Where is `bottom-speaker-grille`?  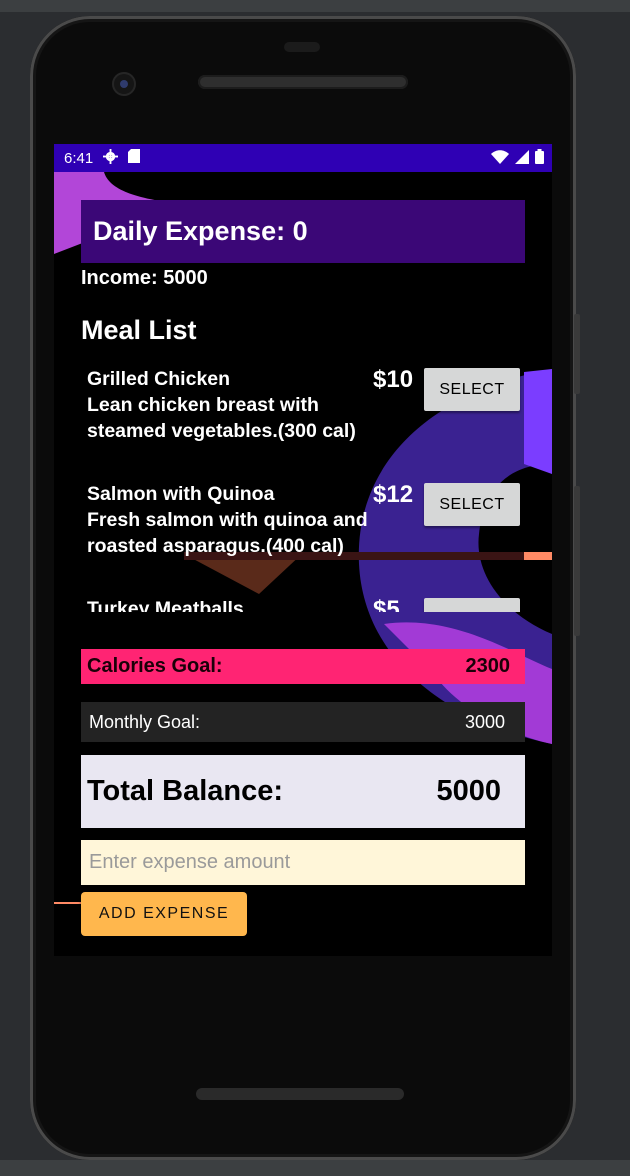
bottom-speaker-grille is located at coordinates (300, 1094).